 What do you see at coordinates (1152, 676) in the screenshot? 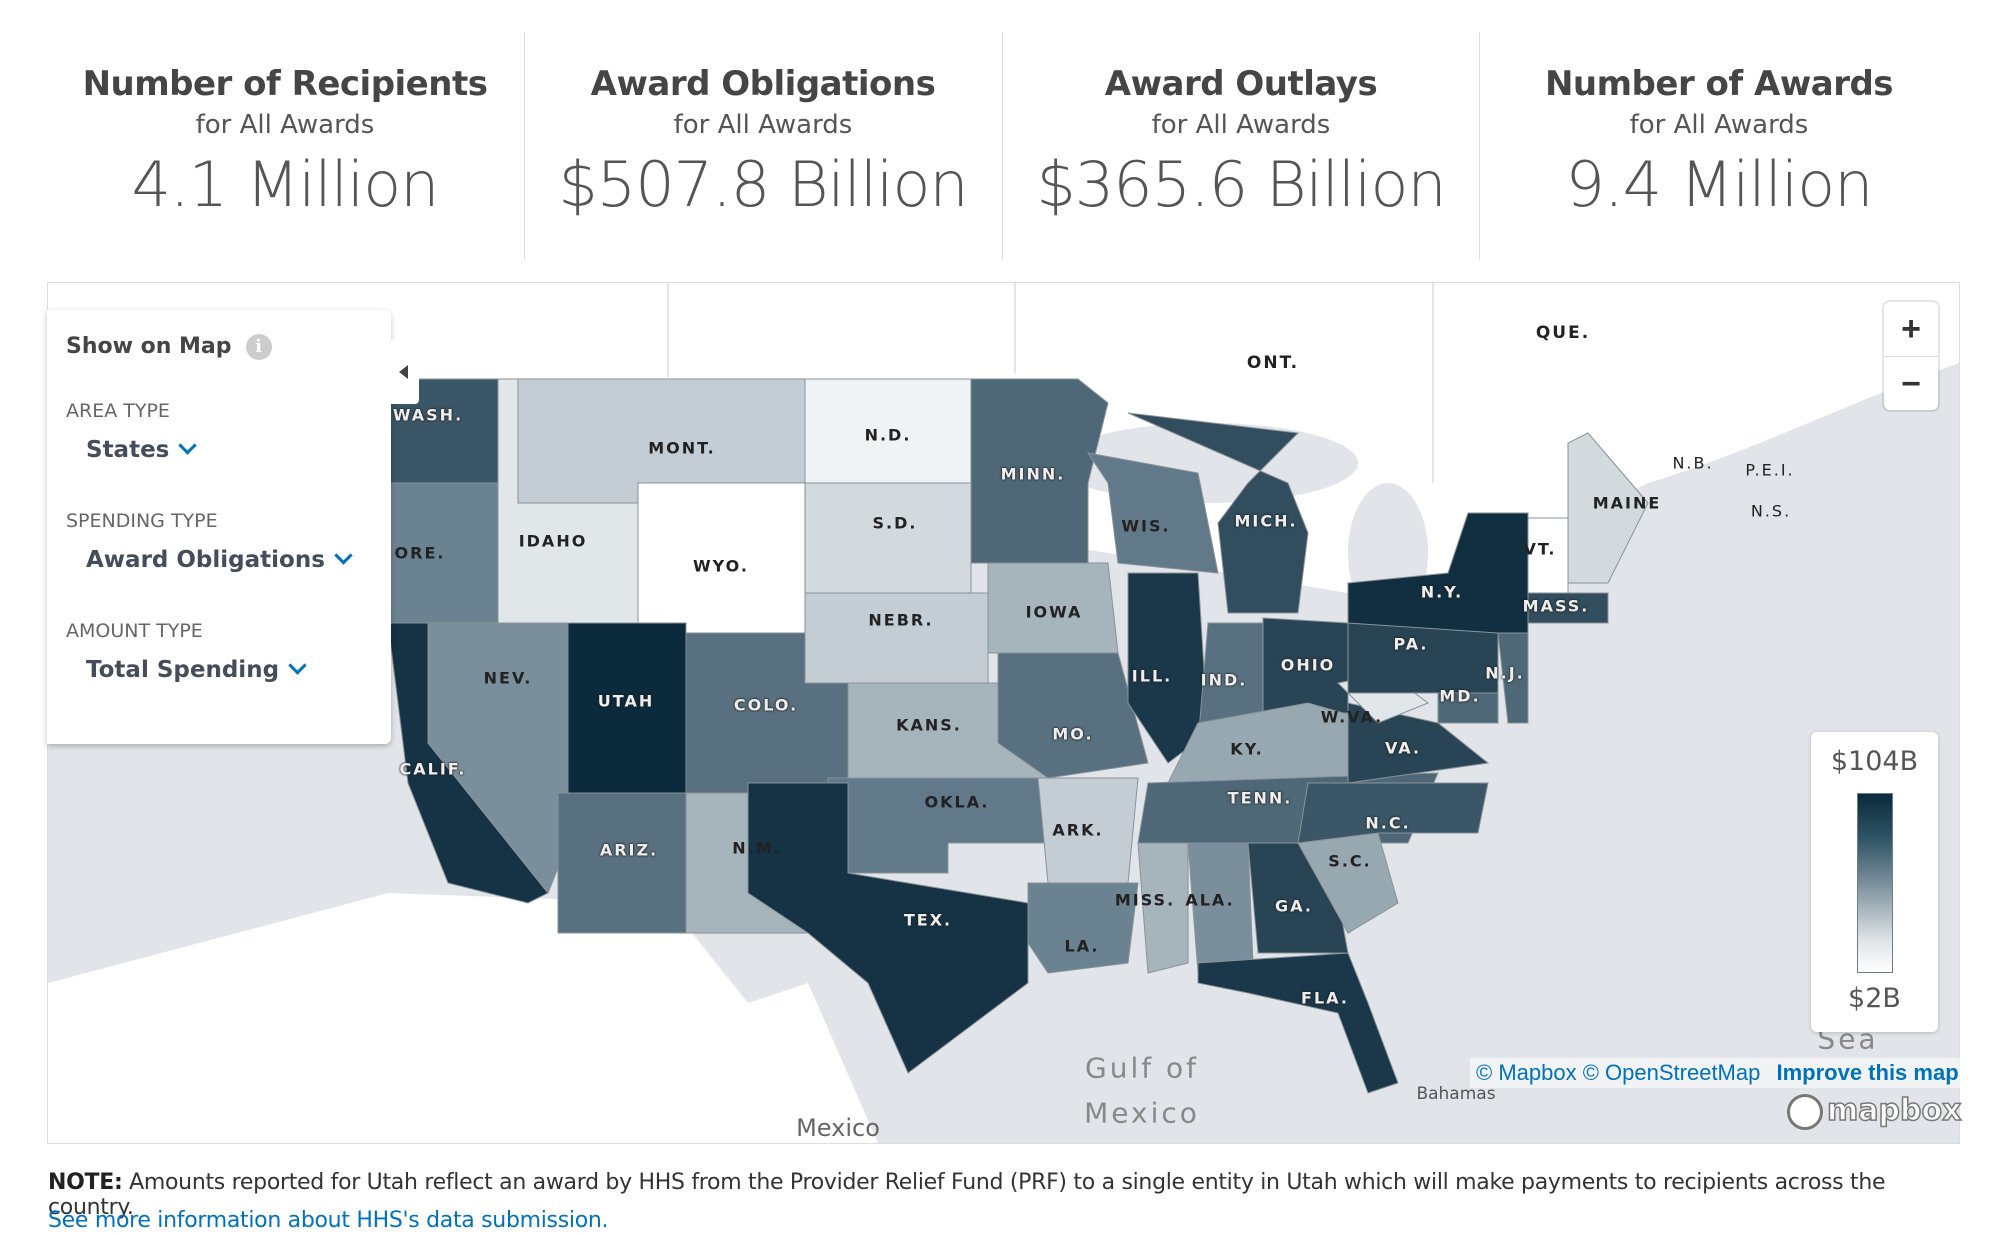
I see `state-label: ILL.` at bounding box center [1152, 676].